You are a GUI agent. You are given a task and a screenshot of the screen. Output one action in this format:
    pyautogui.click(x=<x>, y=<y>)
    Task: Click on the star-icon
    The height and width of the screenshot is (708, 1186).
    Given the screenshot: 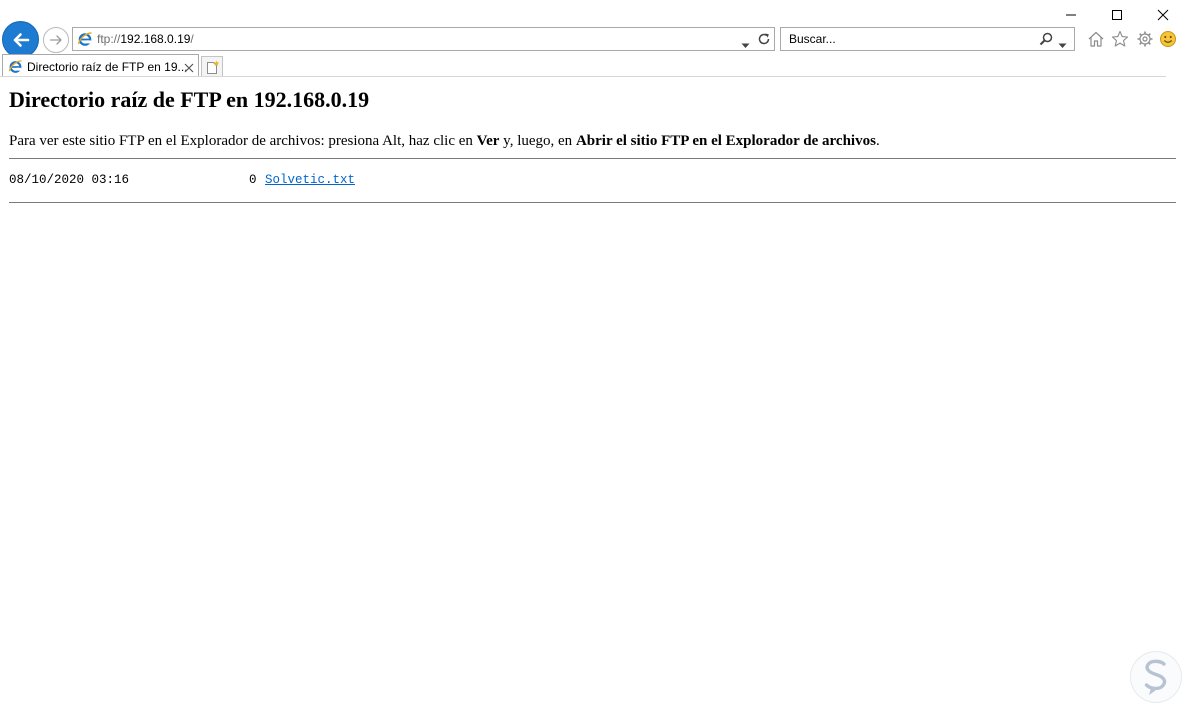 What is the action you would take?
    pyautogui.click(x=1120, y=38)
    